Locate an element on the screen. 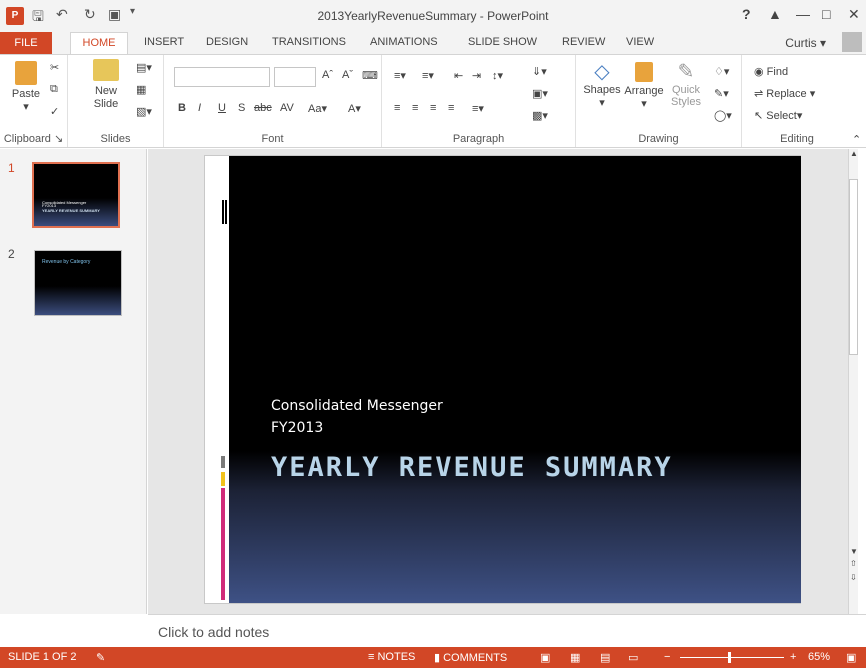 This screenshot has width=866, height=668. clipboard-group: Paste ▾ ✂ ⧉ ✓ Clipboard ↘ is located at coordinates (34, 101).